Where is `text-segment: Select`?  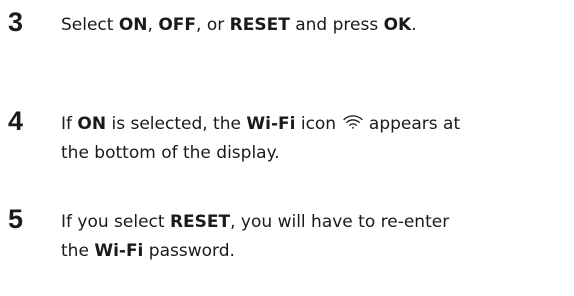 text-segment: Select is located at coordinates (90, 25).